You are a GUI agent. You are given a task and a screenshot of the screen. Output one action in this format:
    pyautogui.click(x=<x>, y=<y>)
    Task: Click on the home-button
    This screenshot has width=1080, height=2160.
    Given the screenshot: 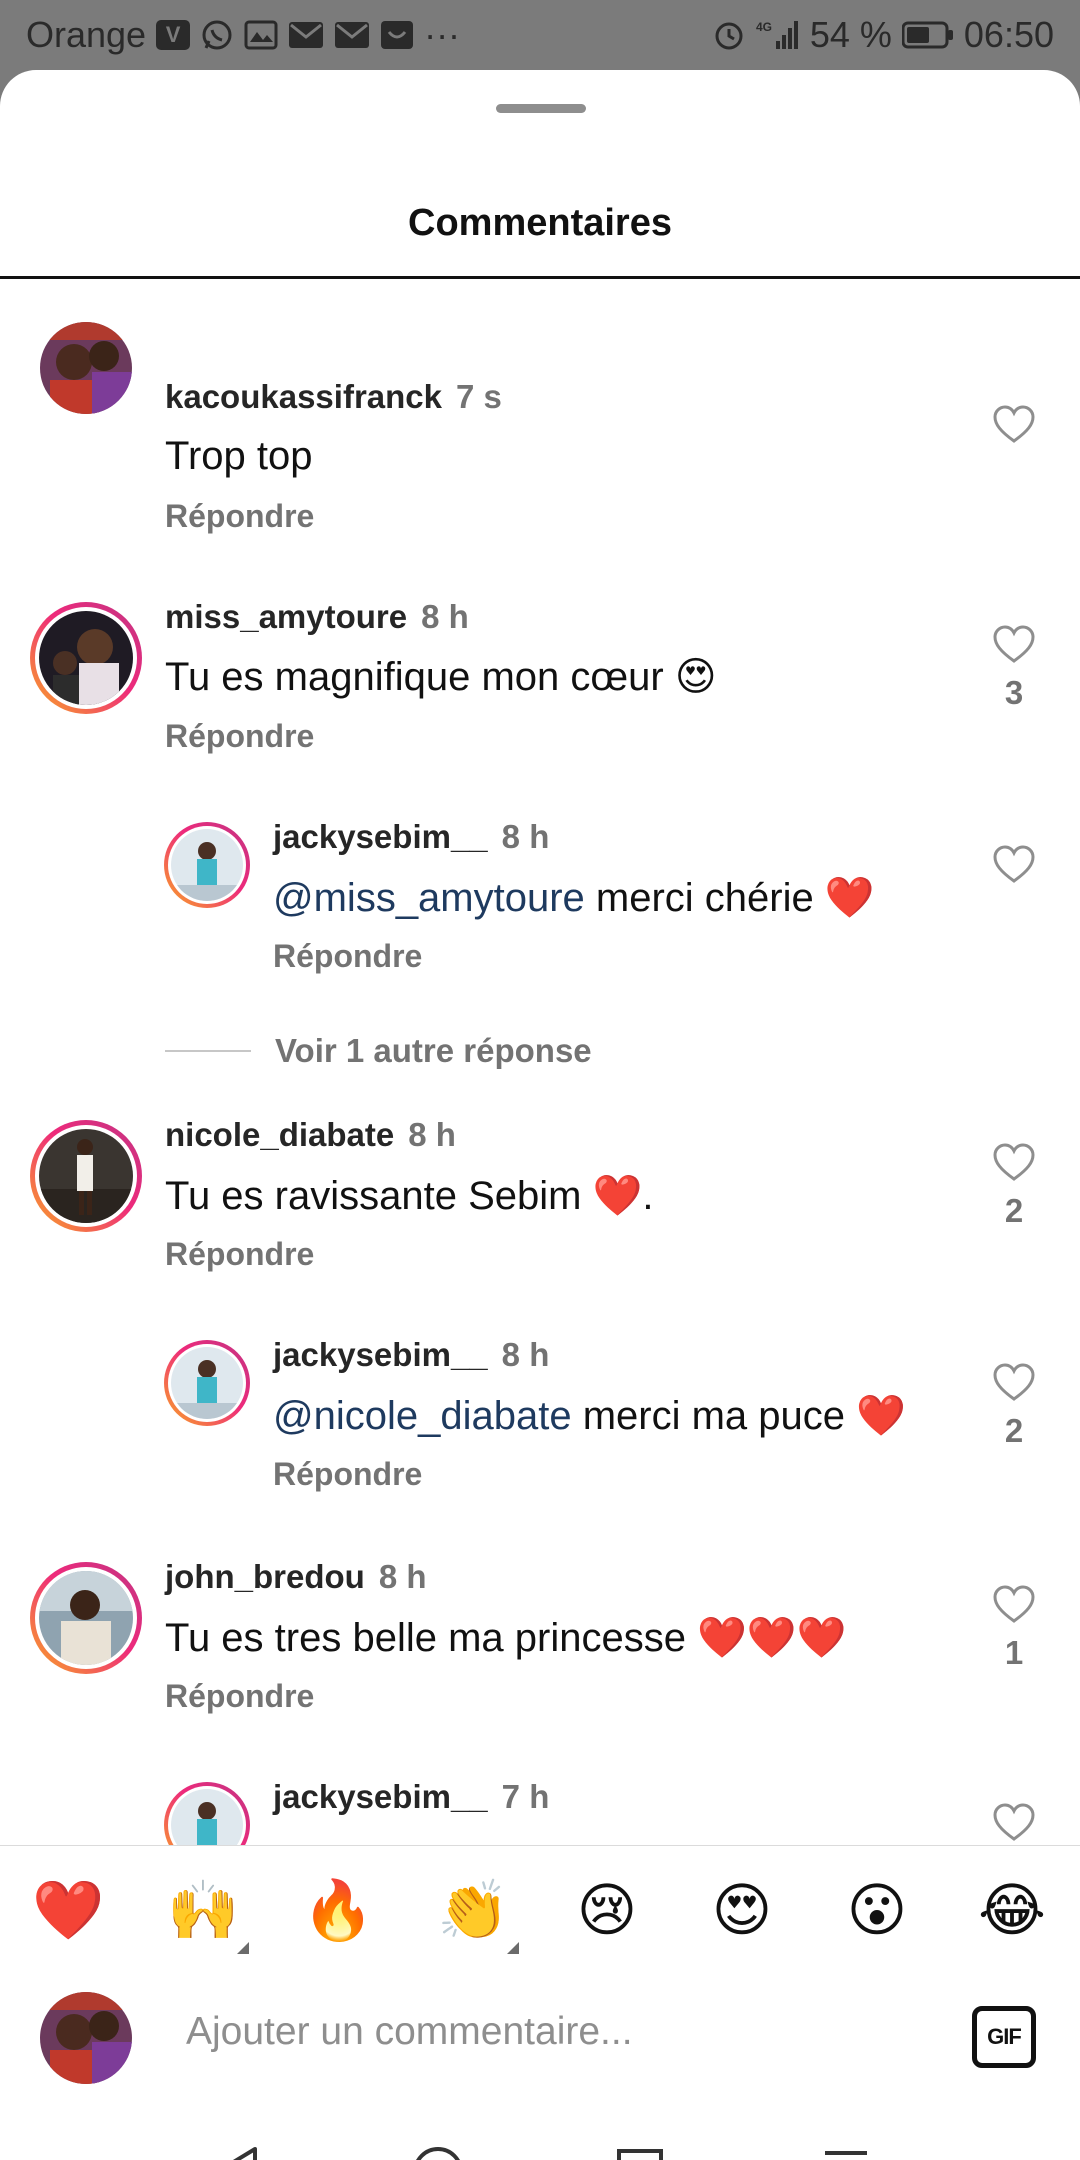 What is the action you would take?
    pyautogui.click(x=438, y=2151)
    